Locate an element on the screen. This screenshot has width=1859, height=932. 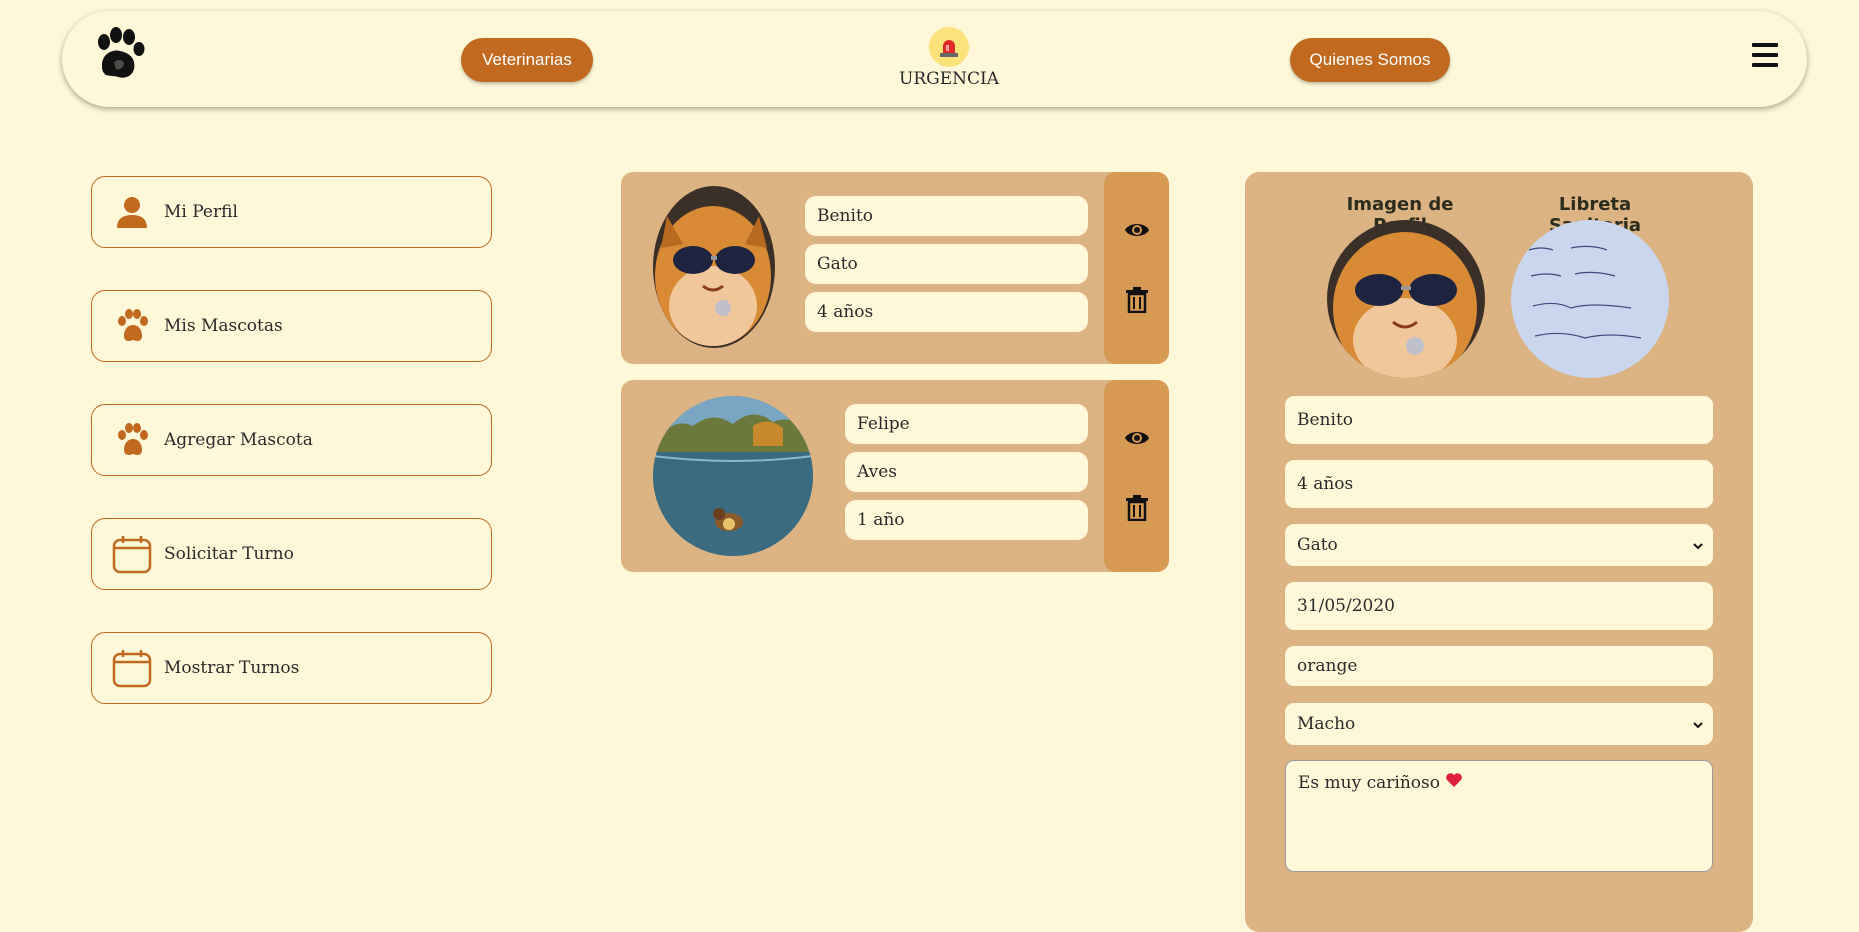
hamburger-menu-icon is located at coordinates (1765, 57).